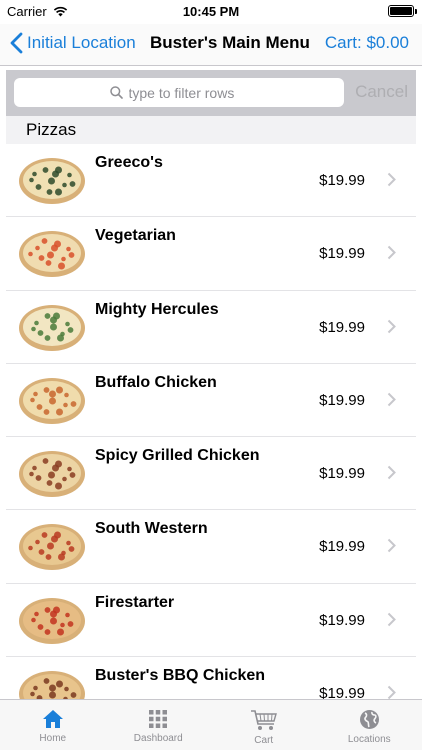  I want to click on search-bar: Cancel, so click(211, 93).